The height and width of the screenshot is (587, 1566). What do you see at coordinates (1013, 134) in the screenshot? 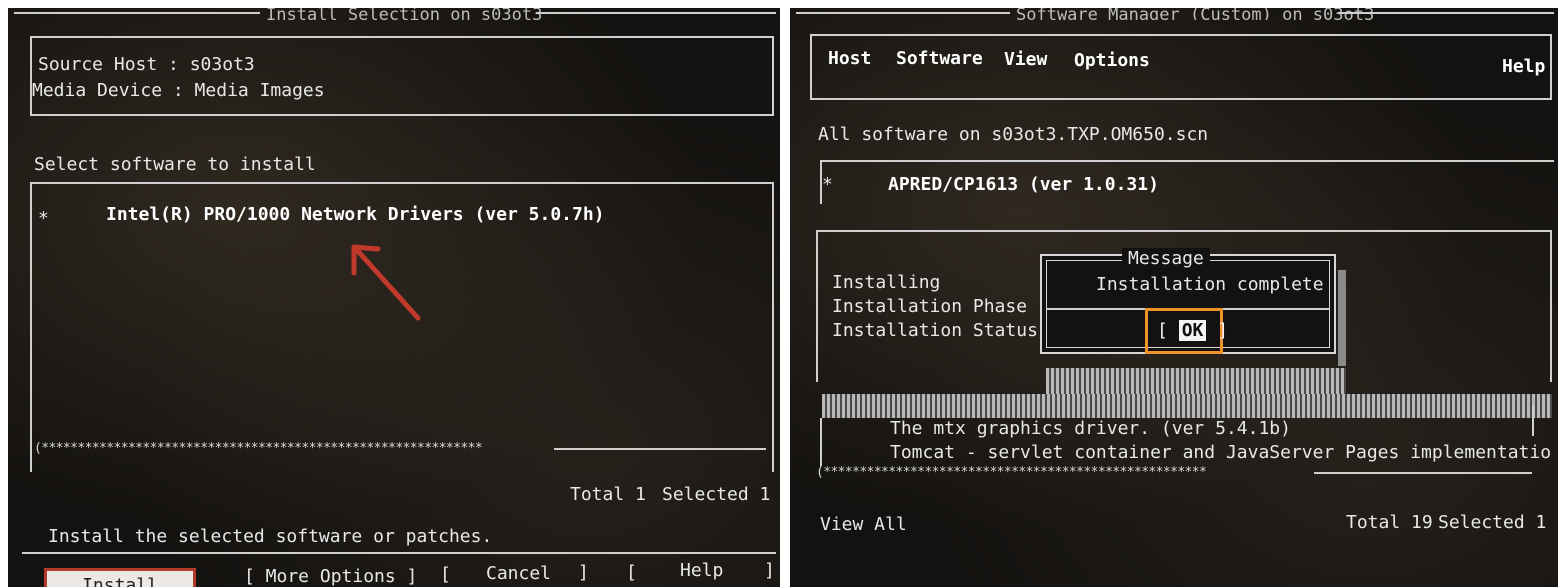
I see `all-software-label: All software on s03ot3.TXP.OM650.scn` at bounding box center [1013, 134].